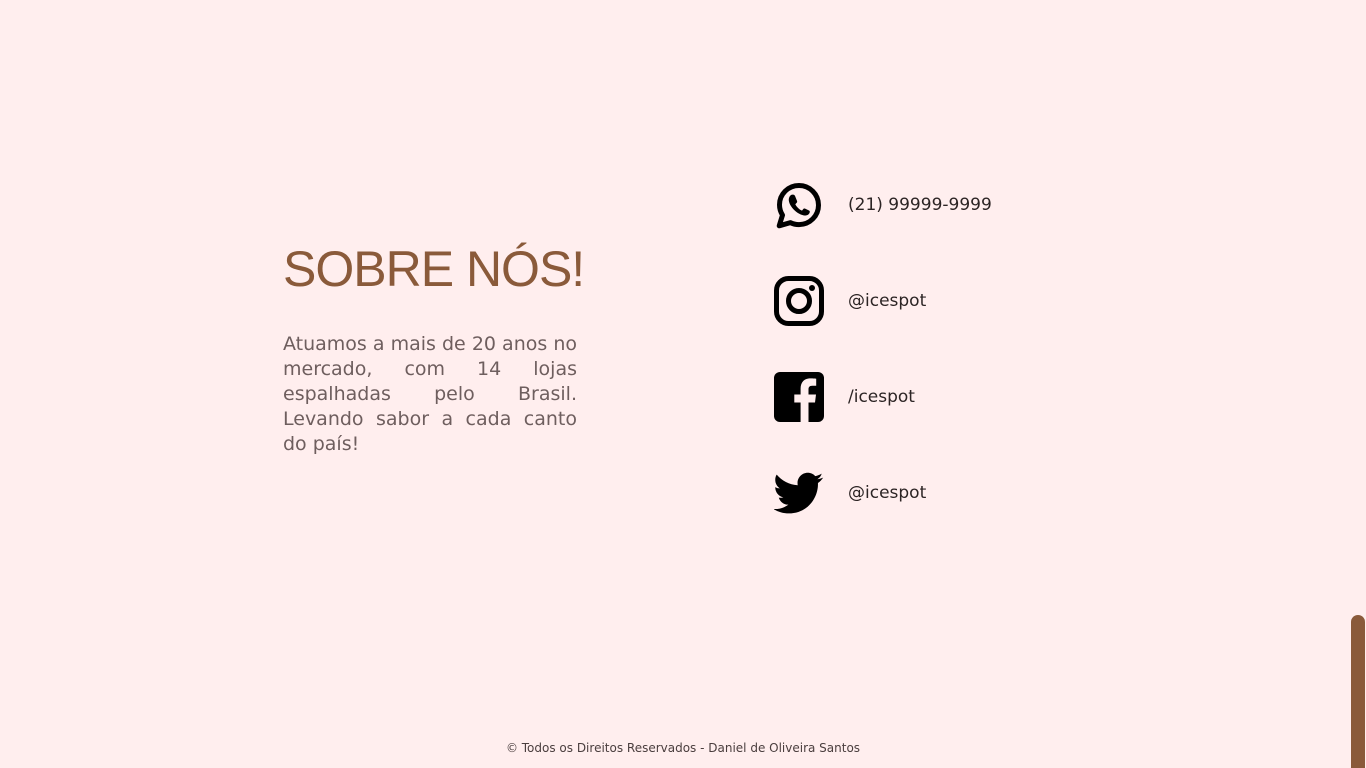  I want to click on instagram-icon, so click(799, 301).